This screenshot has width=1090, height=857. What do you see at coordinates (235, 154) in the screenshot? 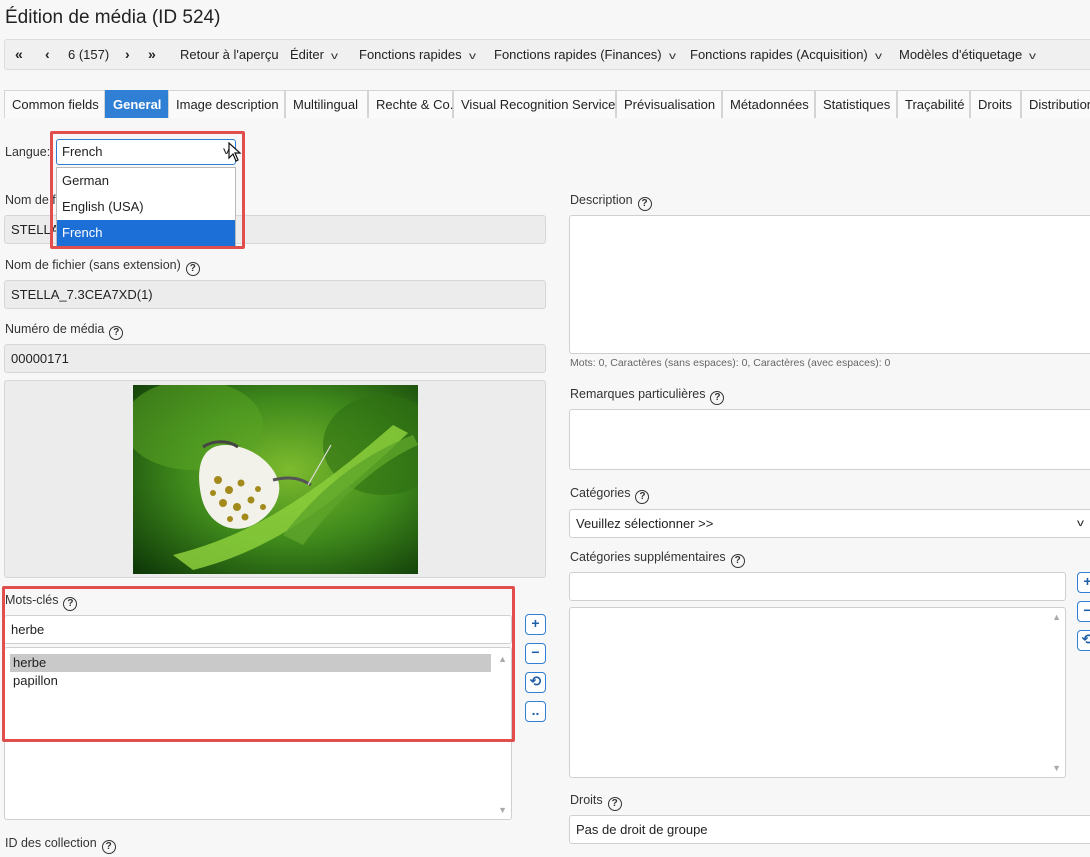
I see `mouse-cursor-icon` at bounding box center [235, 154].